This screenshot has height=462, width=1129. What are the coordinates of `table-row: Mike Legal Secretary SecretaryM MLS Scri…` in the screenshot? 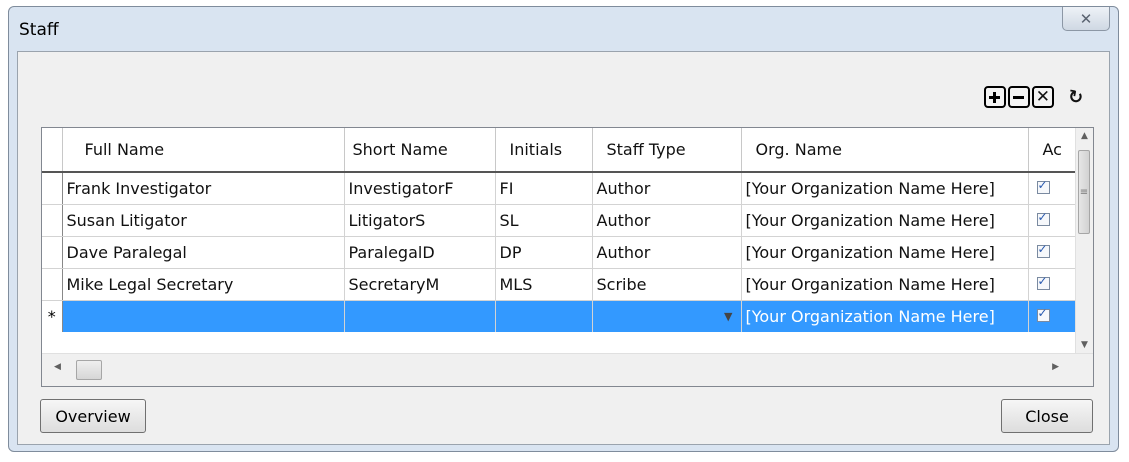 It's located at (560, 284).